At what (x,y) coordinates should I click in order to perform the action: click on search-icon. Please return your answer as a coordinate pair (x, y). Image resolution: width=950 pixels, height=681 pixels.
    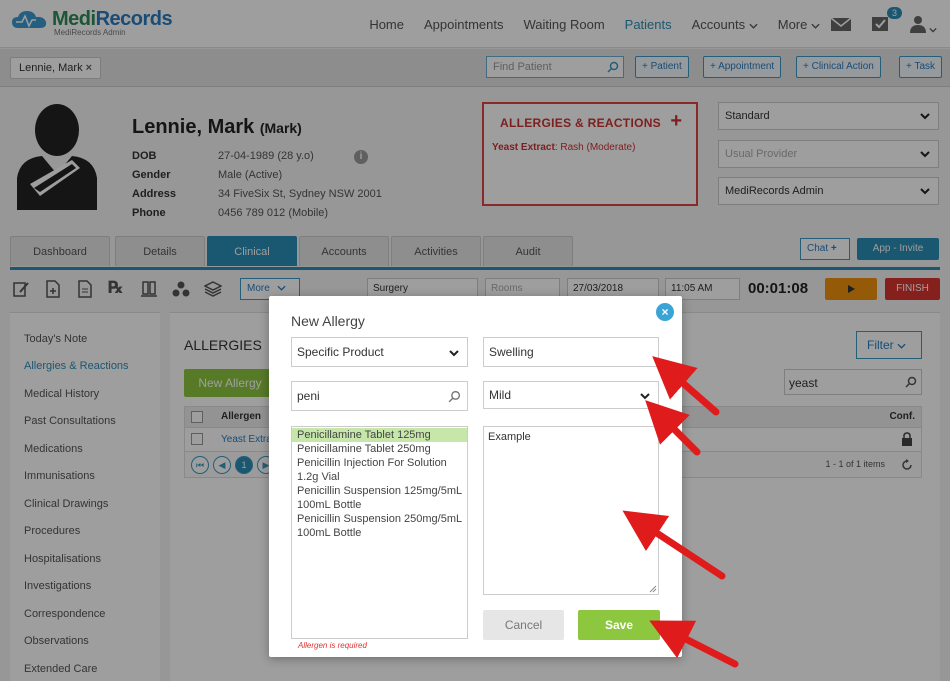
    Looking at the image, I should click on (454, 396).